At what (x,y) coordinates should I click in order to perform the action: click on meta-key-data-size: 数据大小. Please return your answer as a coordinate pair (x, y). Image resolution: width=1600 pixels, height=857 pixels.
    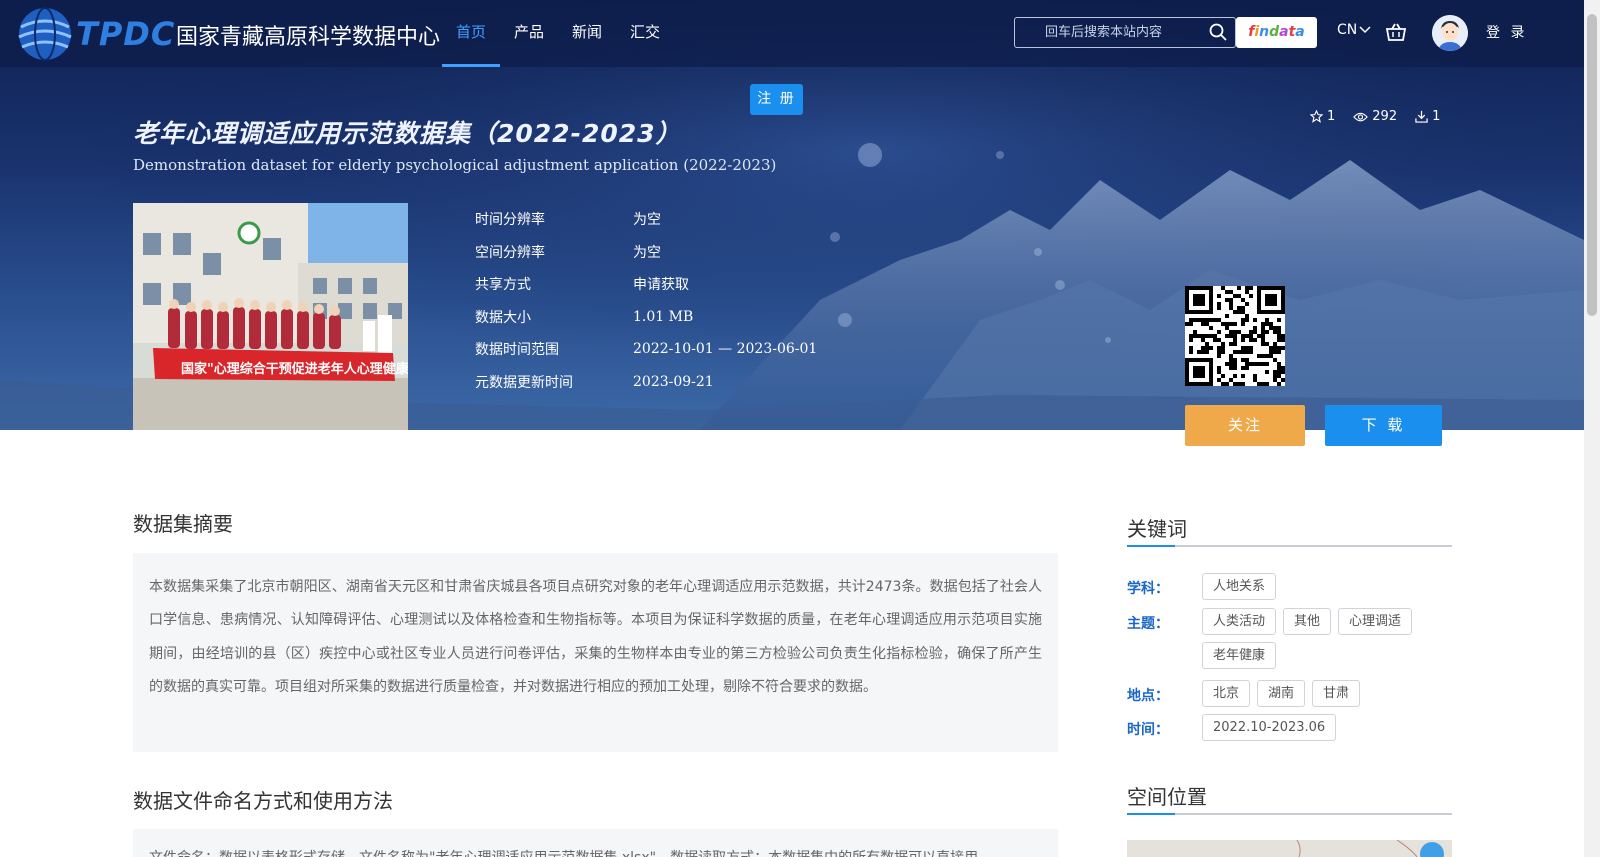
    Looking at the image, I should click on (503, 317).